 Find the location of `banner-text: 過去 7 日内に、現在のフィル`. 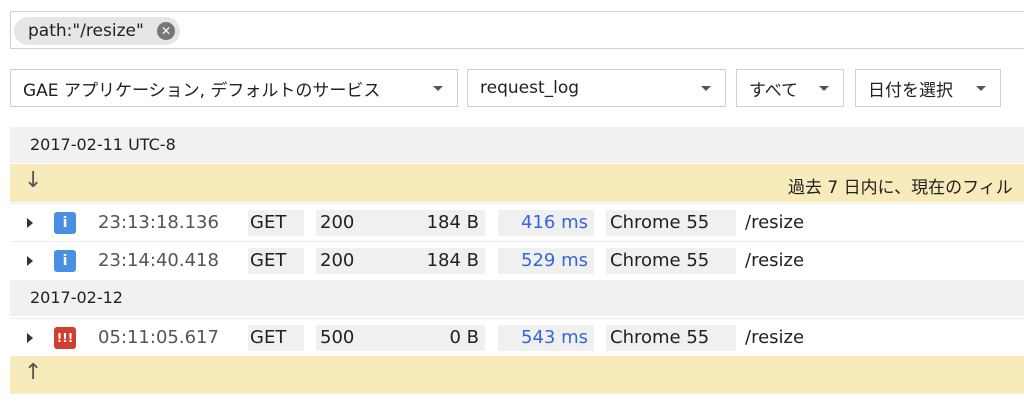

banner-text: 過去 7 日内に、現在のフィル is located at coordinates (900, 188).